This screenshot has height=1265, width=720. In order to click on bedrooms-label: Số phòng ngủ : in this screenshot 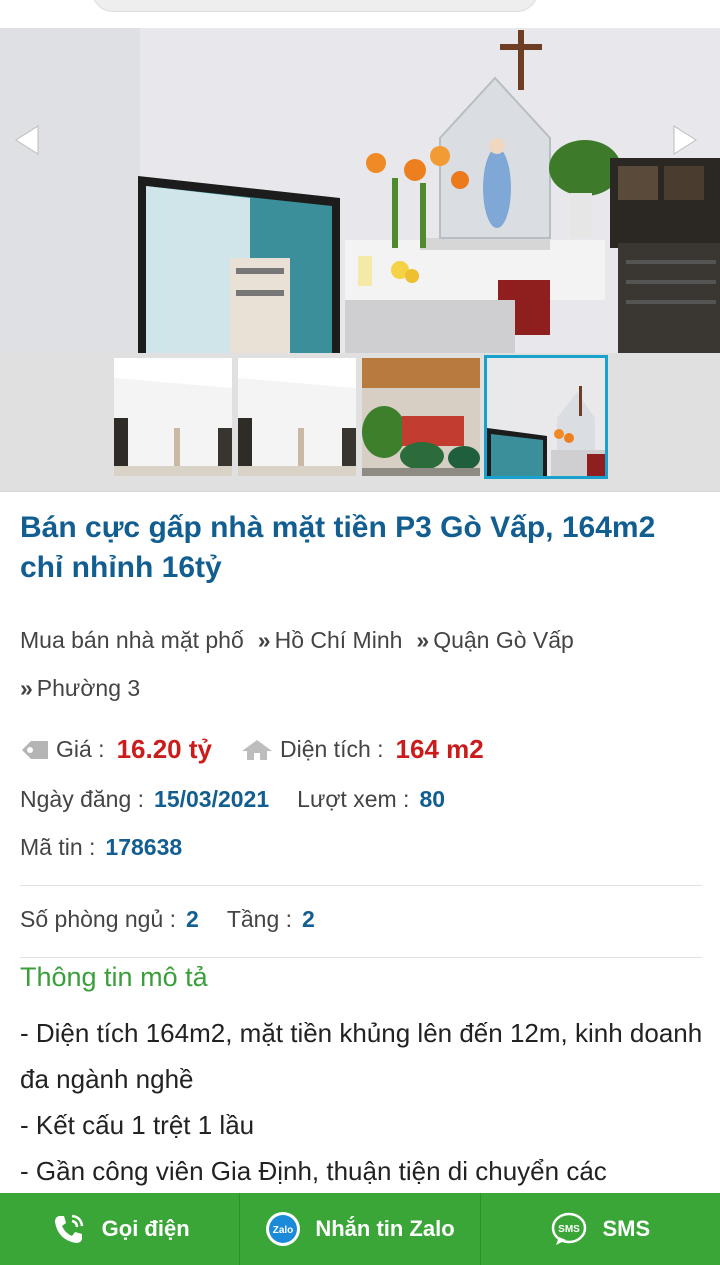, I will do `click(98, 919)`.